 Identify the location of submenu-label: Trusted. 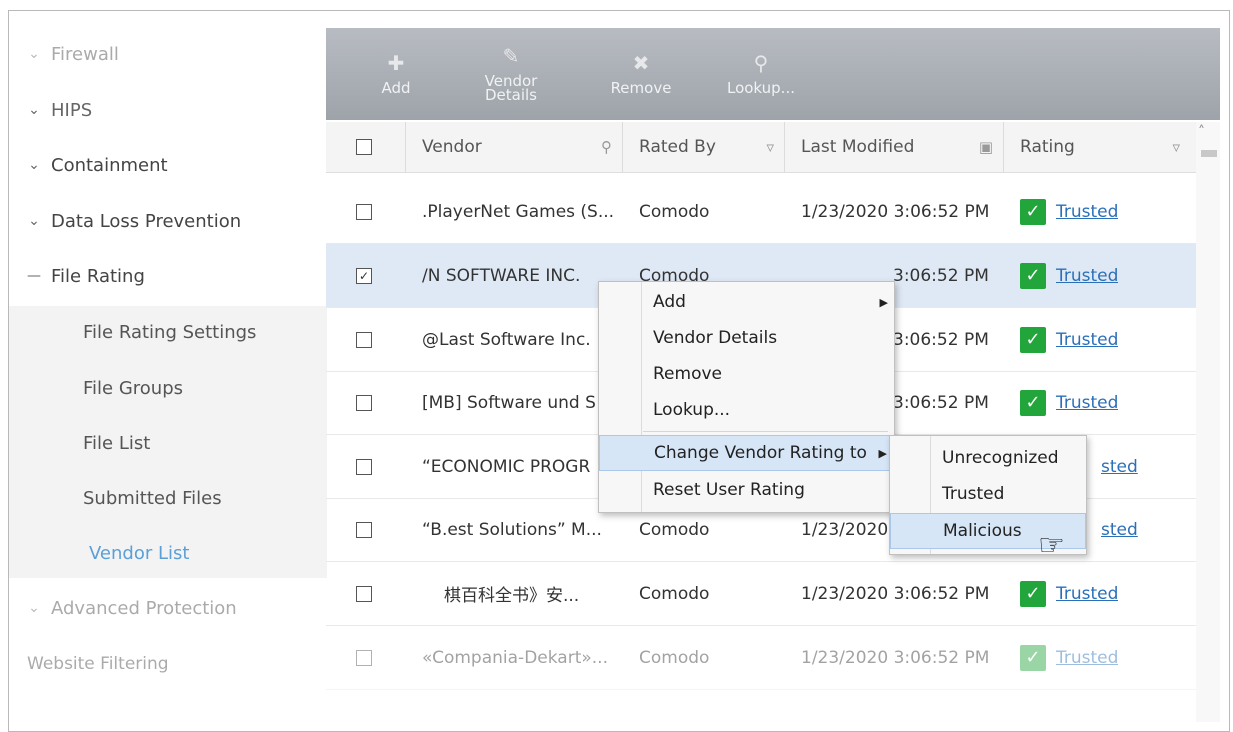
(973, 494).